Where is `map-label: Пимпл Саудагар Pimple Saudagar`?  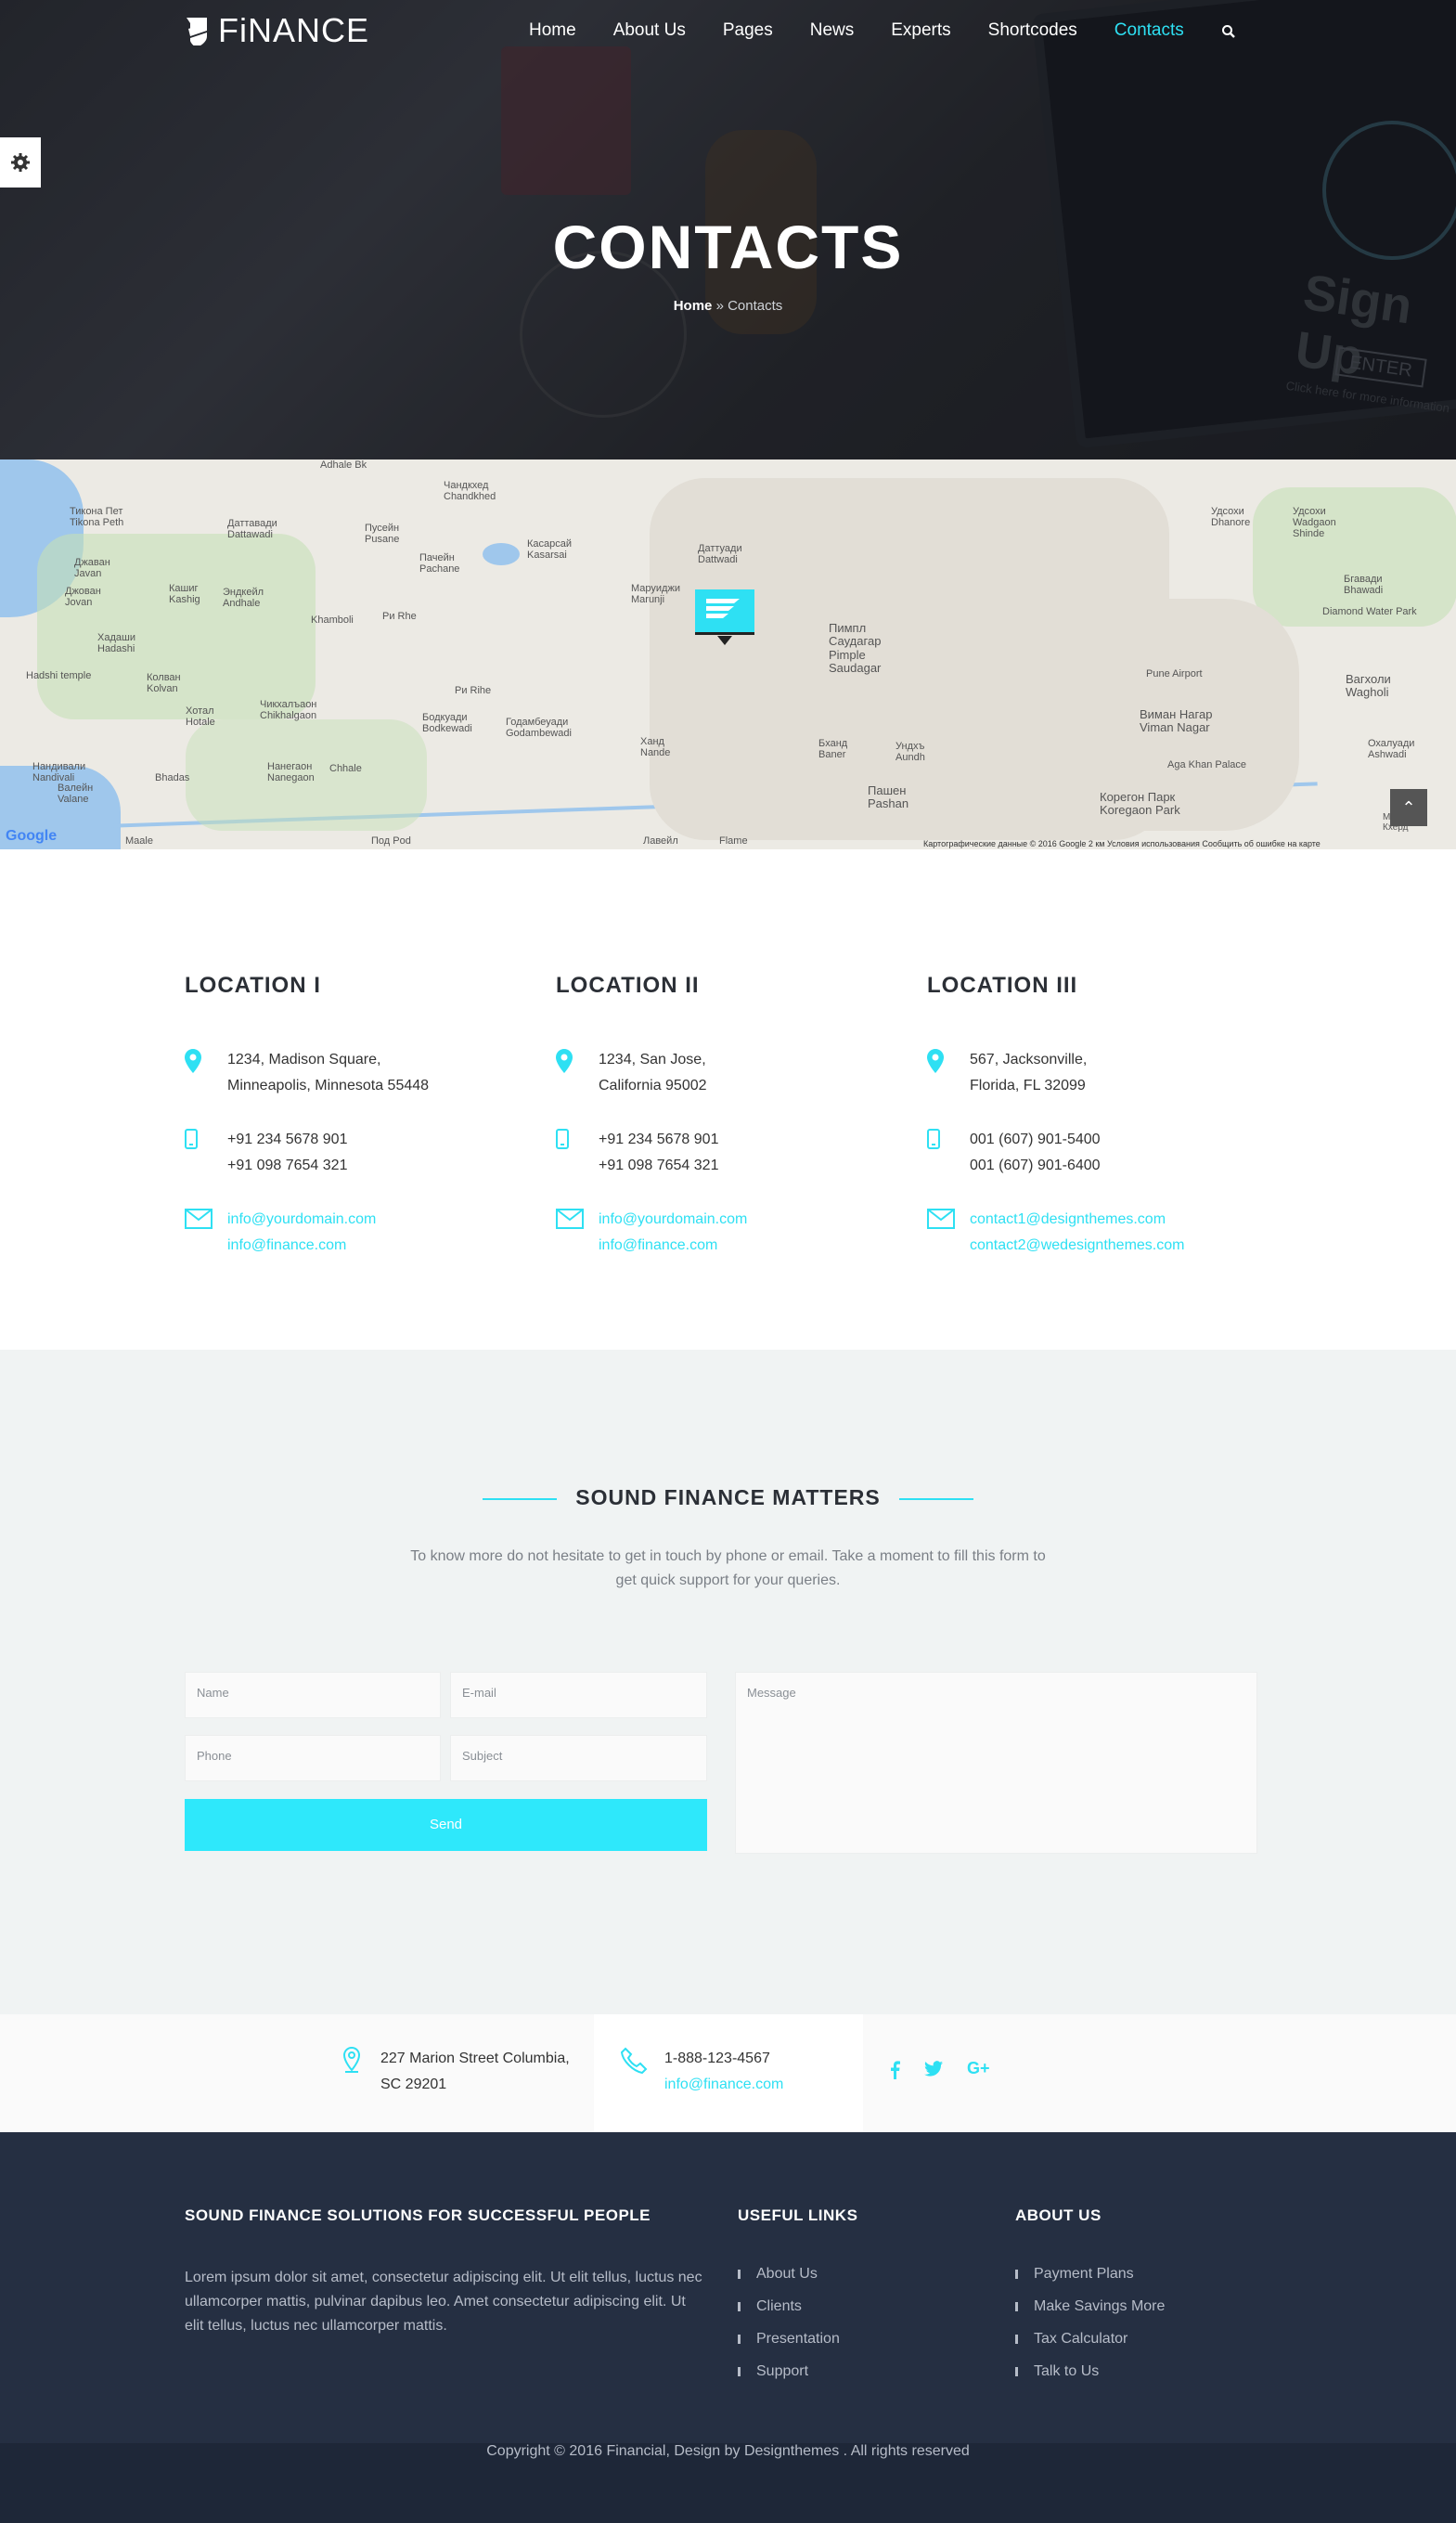
map-label: Пимпл Саудагар Pimple Saudagar is located at coordinates (855, 648).